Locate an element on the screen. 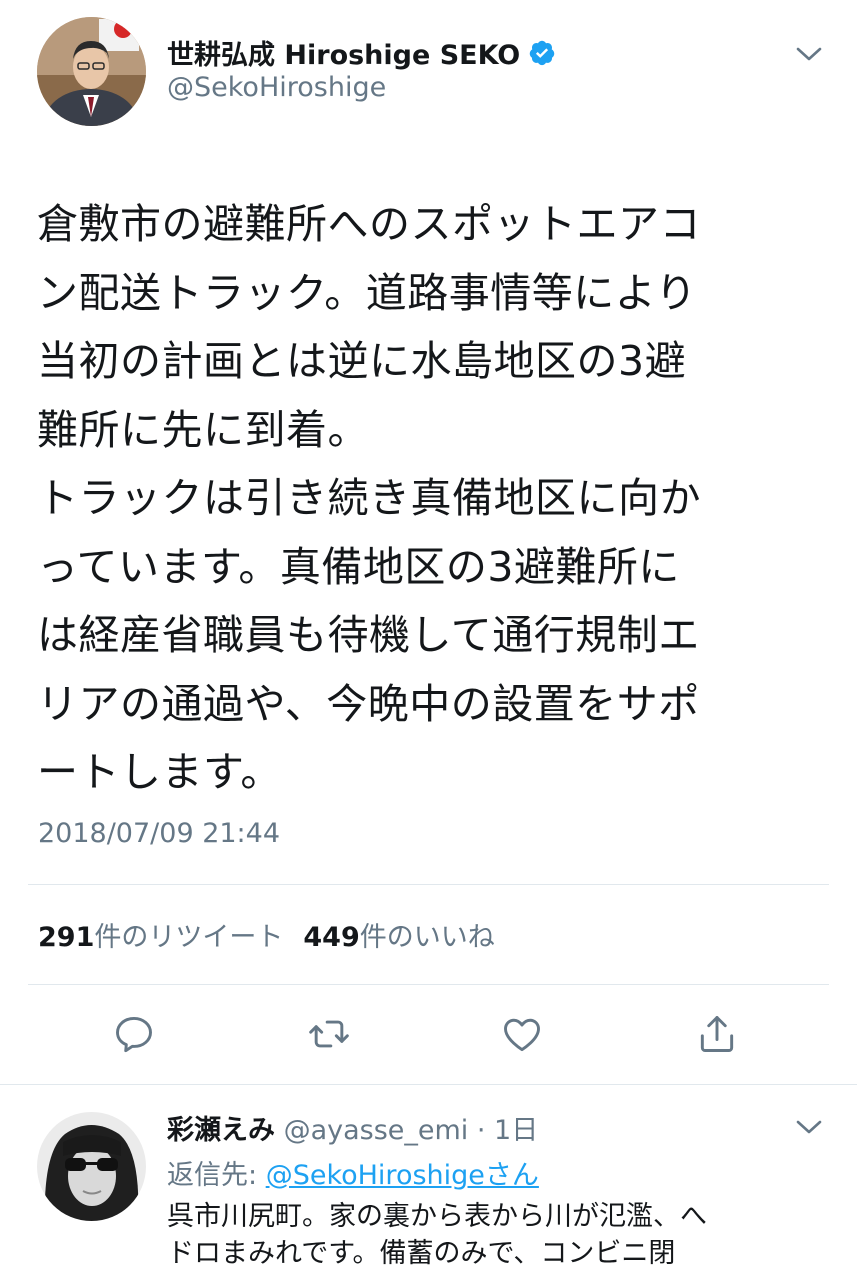 The height and width of the screenshot is (1280, 857). like-count: 449 is located at coordinates (331, 937).